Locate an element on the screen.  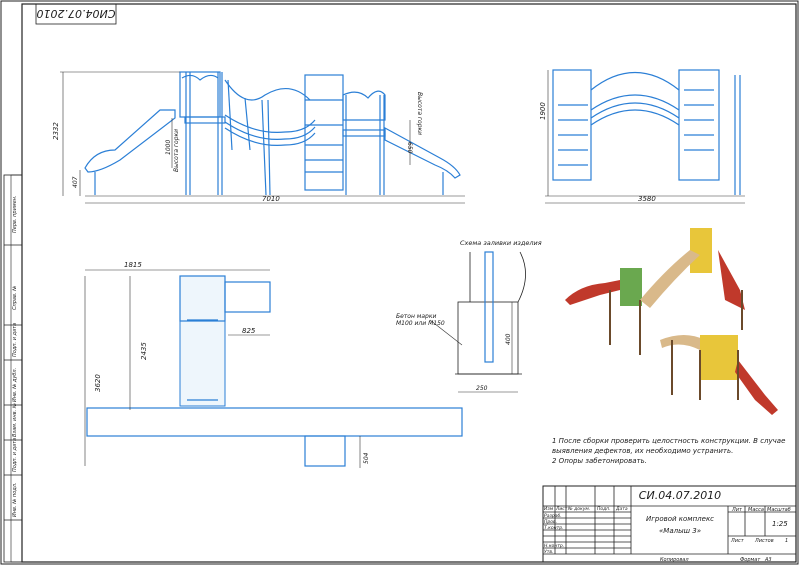
dim-slide2: 650 is located at coordinates (409, 148).